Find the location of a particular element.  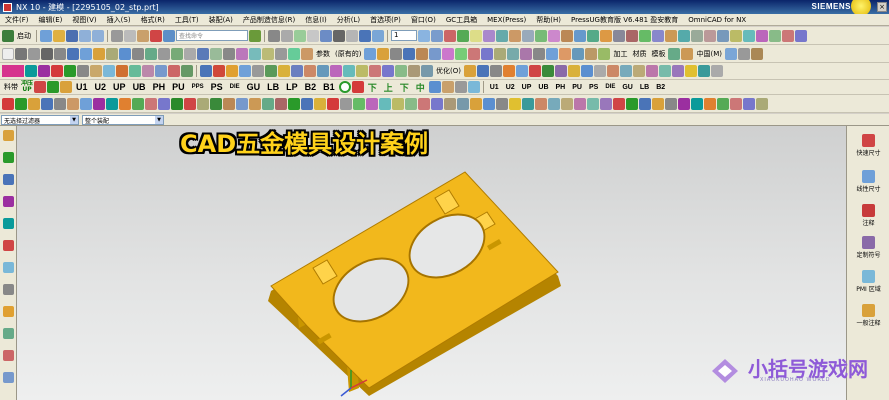

arc-icon is located at coordinates (34, 53).